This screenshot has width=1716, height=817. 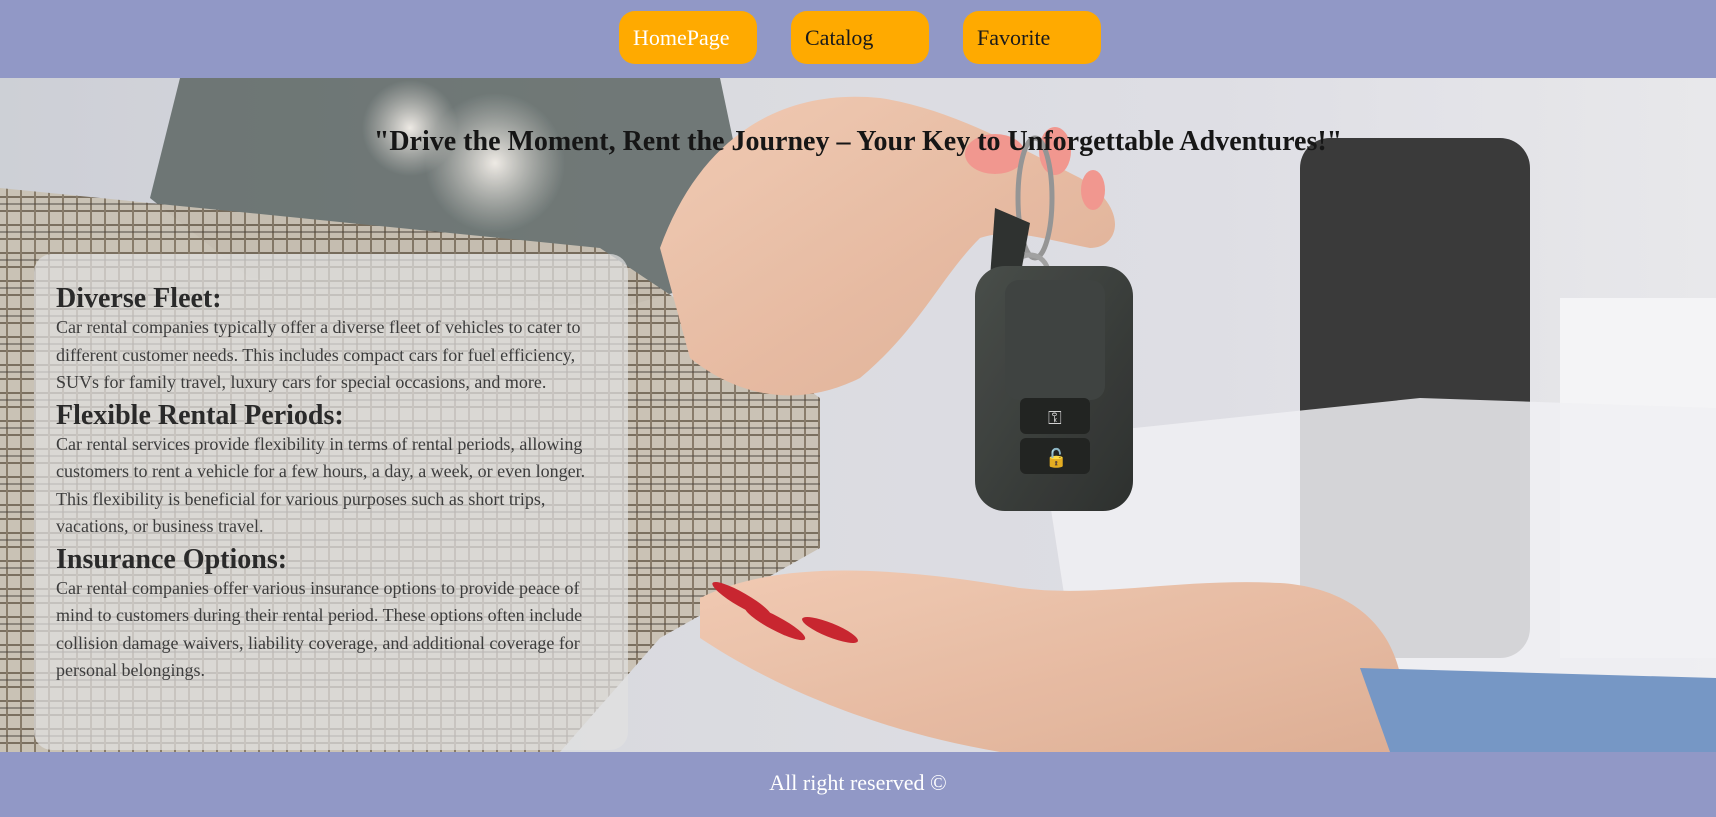 I want to click on nav-favorite-button: Favorite, so click(x=1032, y=37).